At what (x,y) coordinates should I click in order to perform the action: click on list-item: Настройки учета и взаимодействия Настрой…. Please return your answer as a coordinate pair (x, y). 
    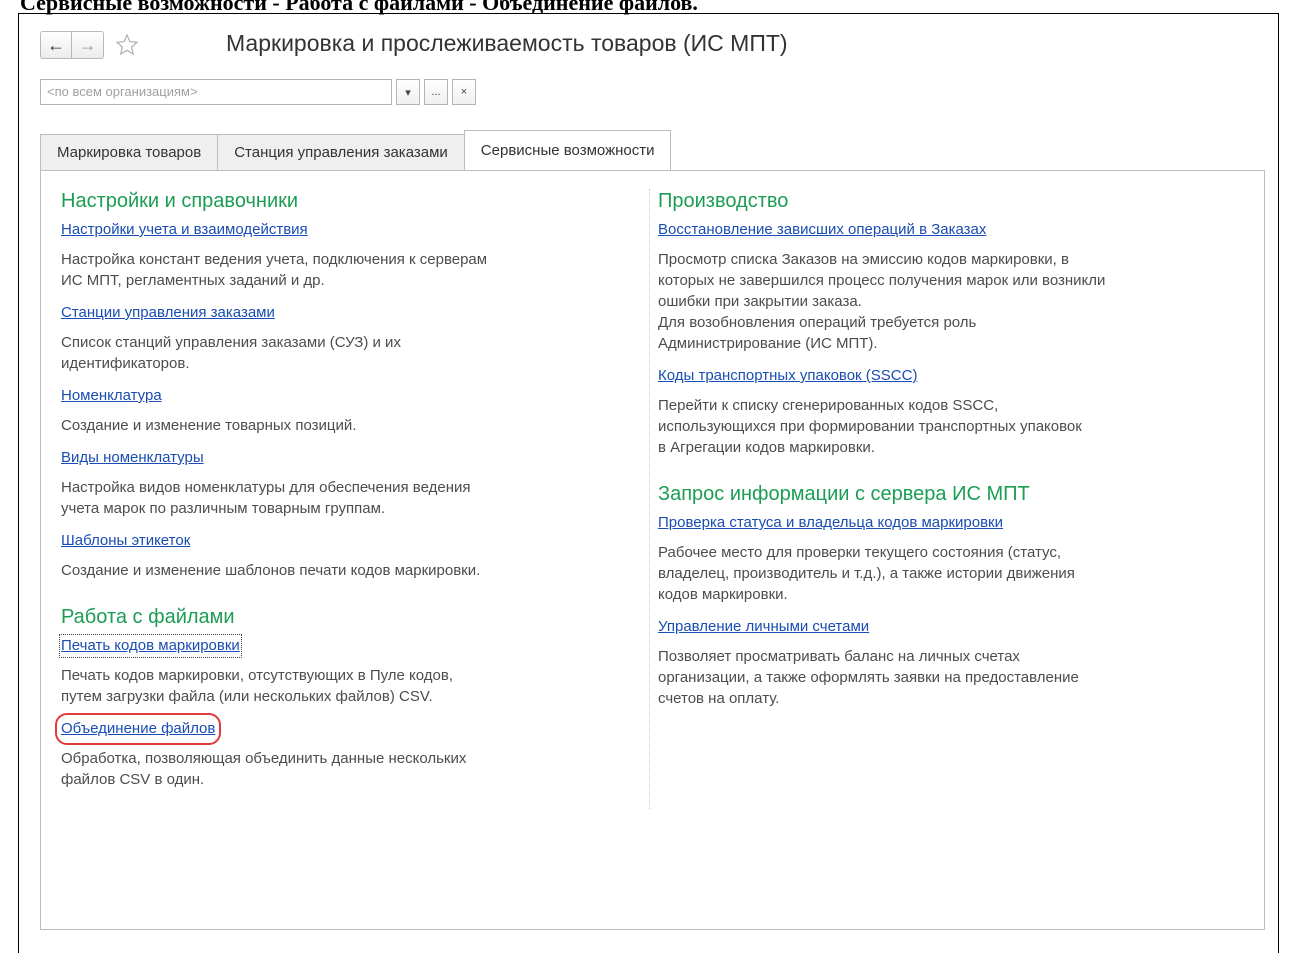
    Looking at the image, I should click on (346, 255).